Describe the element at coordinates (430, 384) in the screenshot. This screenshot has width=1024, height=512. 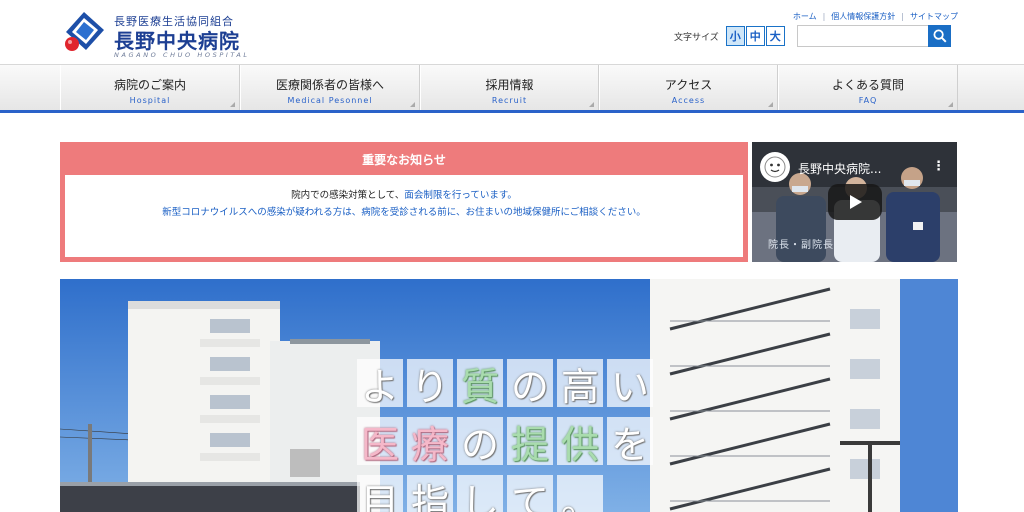
I see `slogan-char: り` at that location.